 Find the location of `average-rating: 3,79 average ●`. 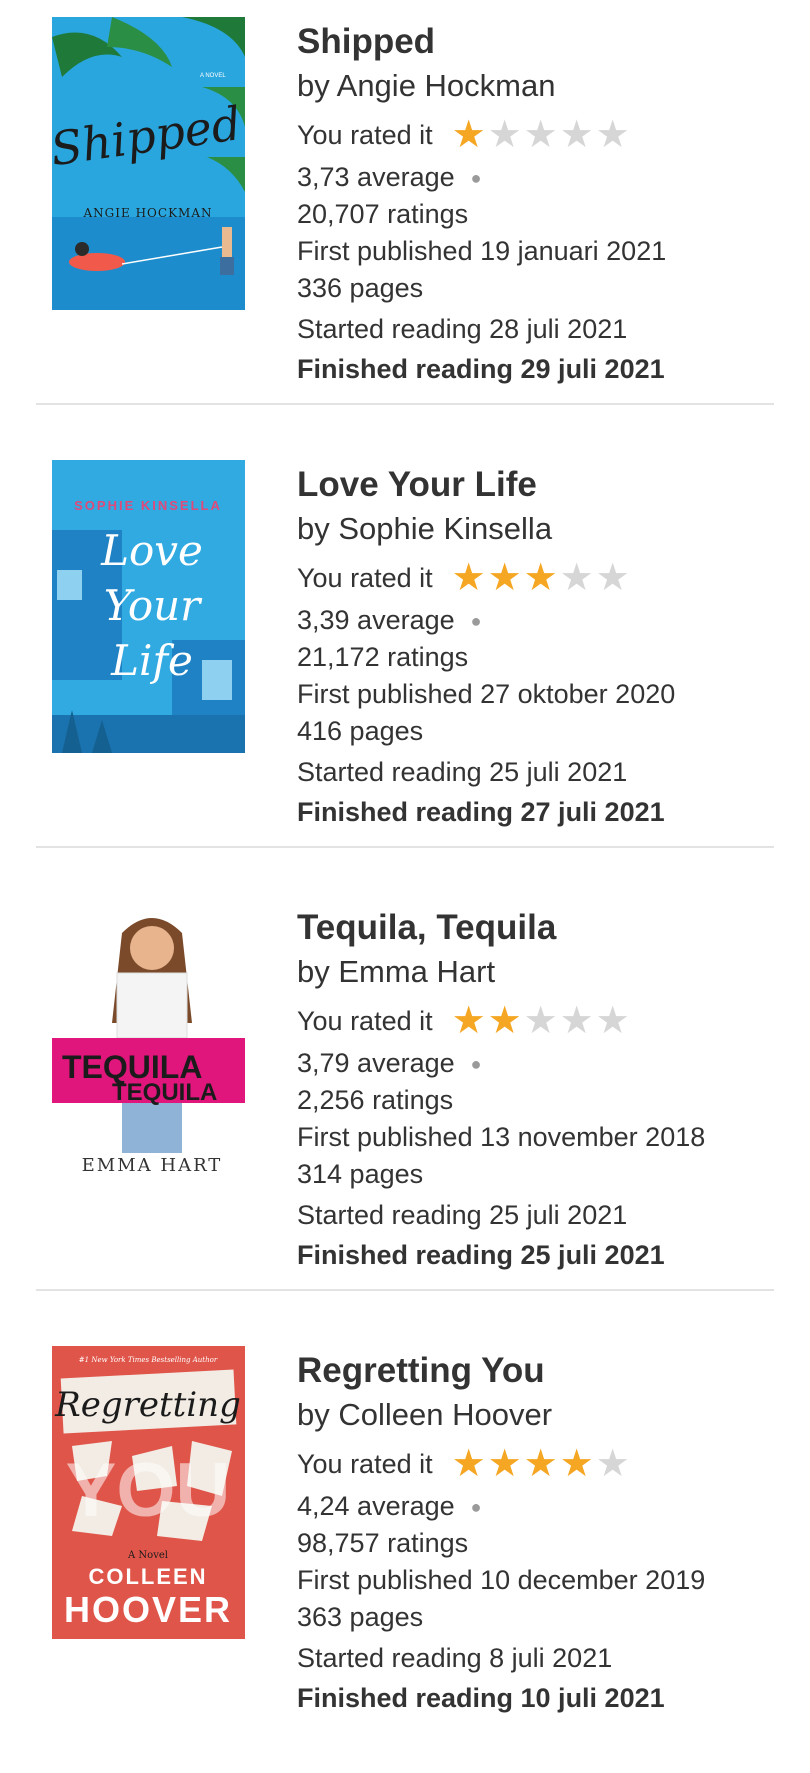

average-rating: 3,79 average ● is located at coordinates (389, 1063).